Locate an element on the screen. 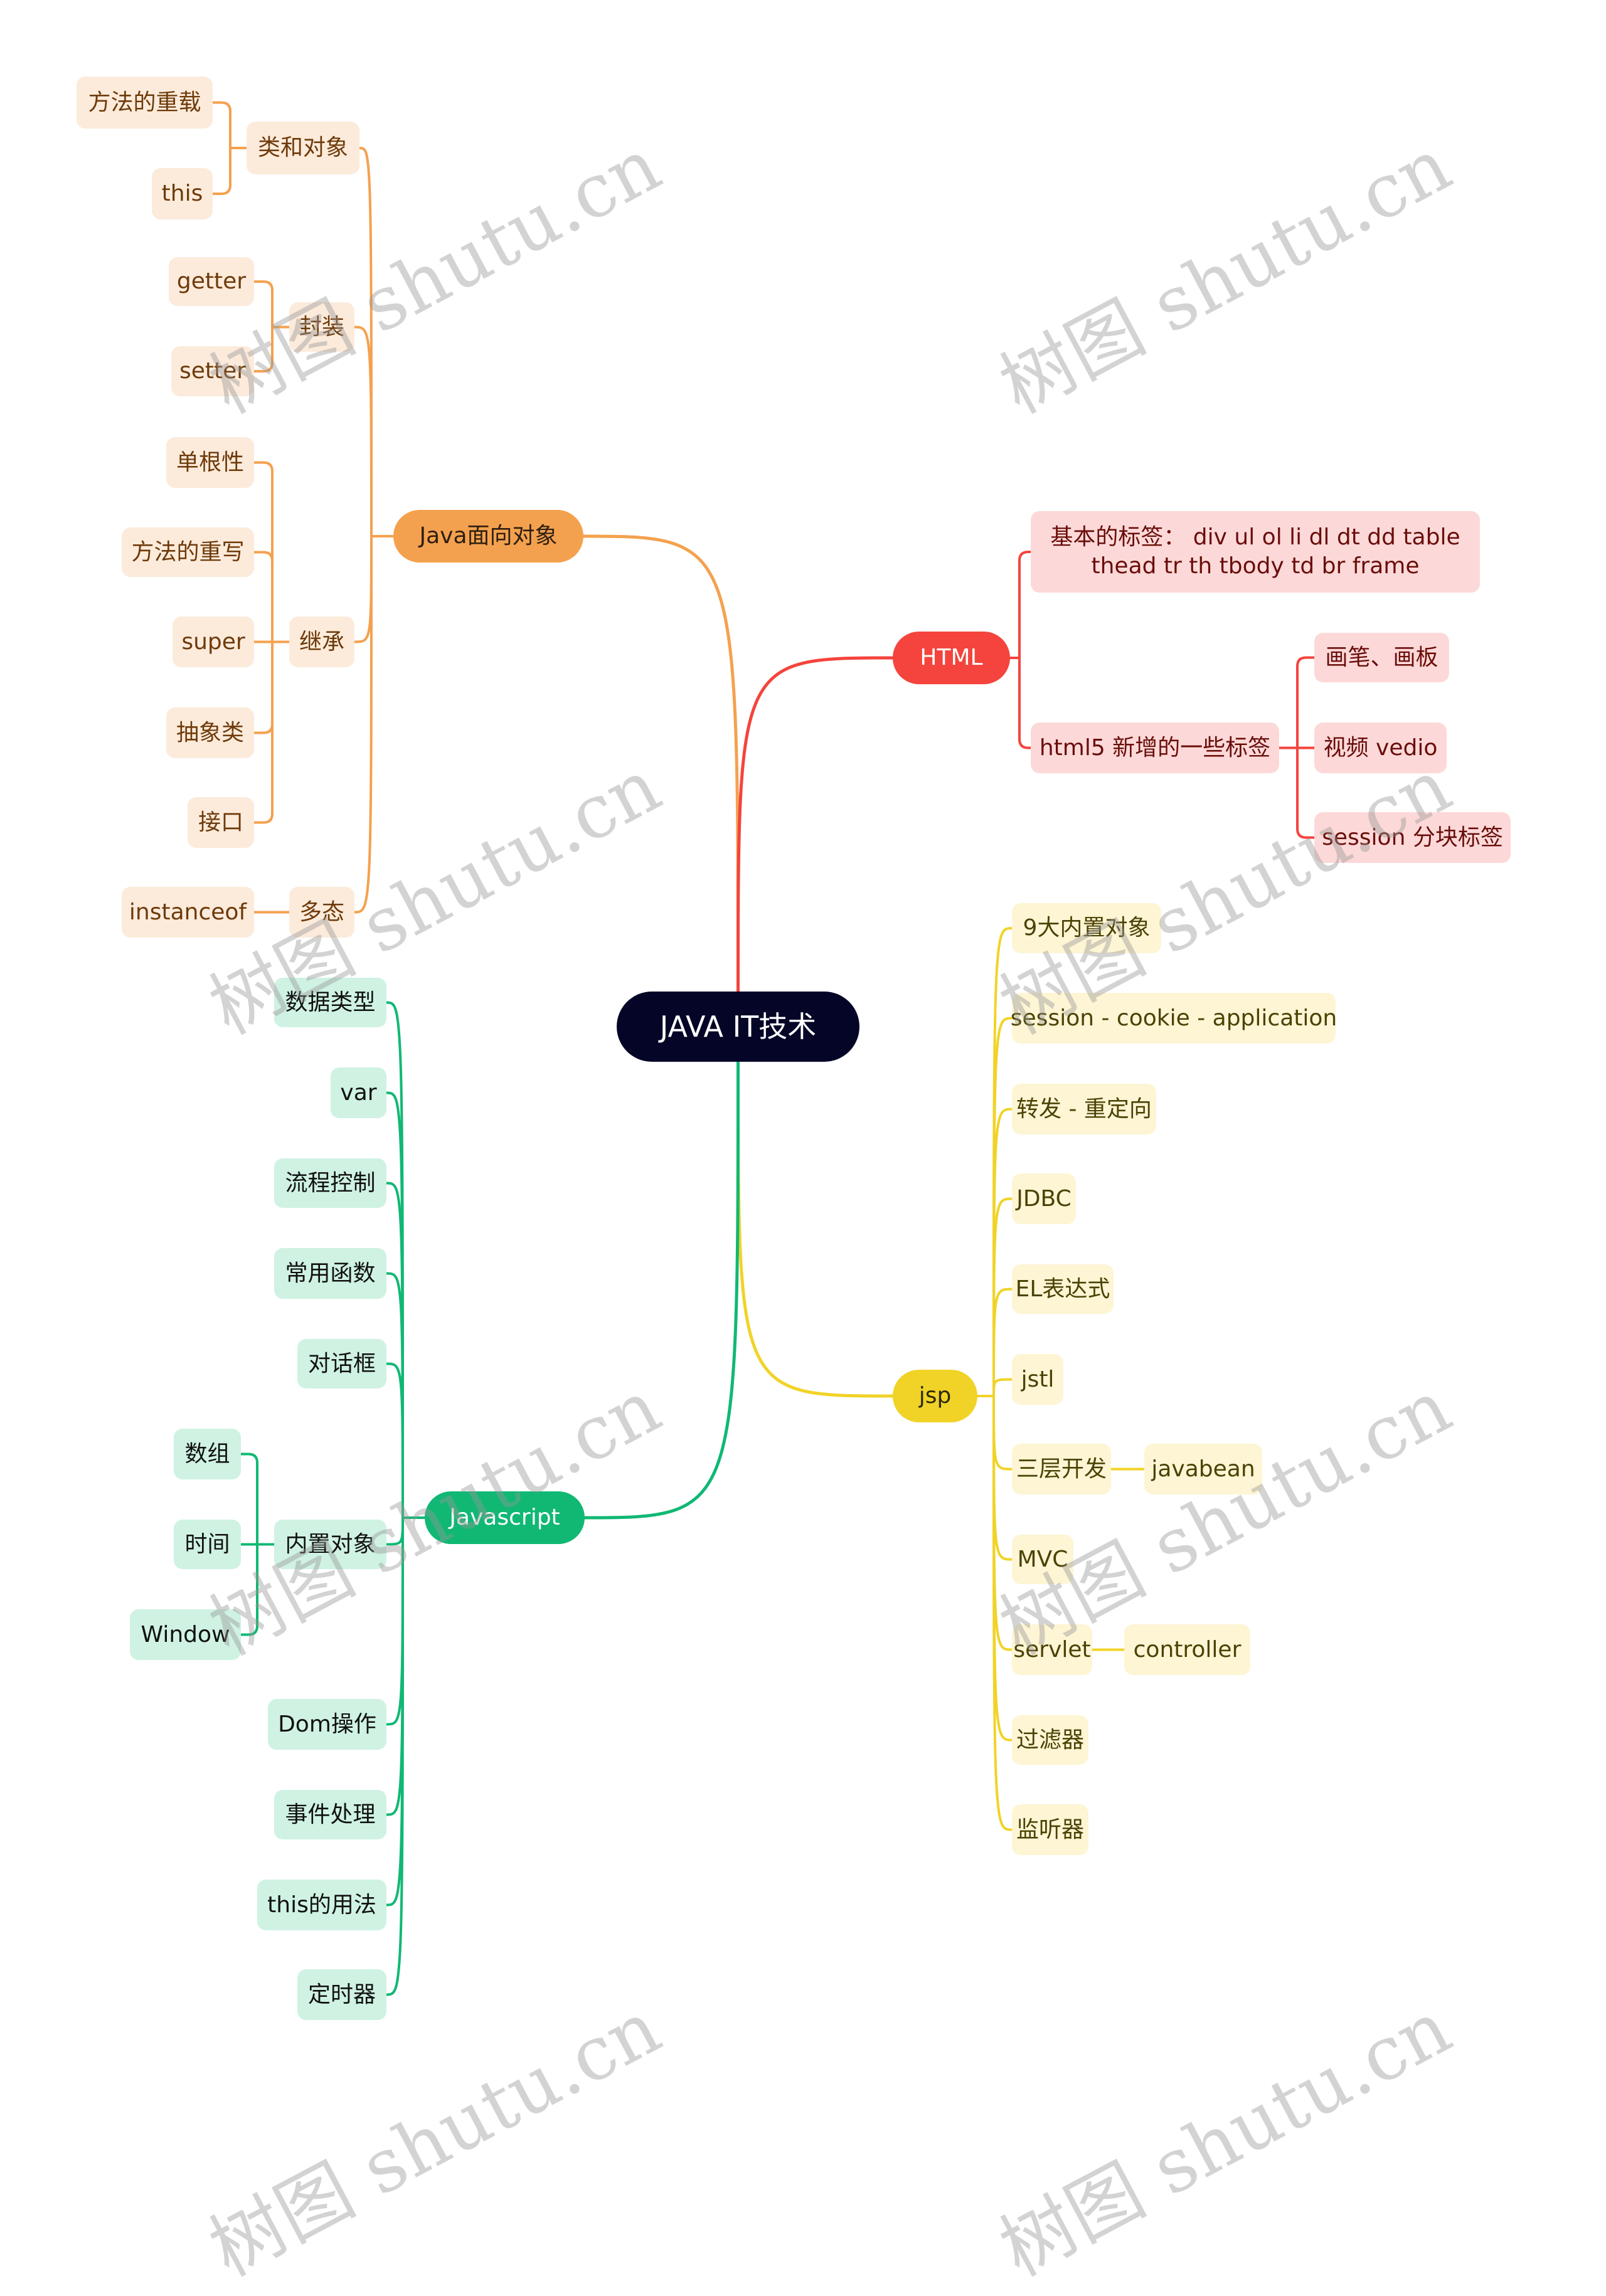 The image size is (1606, 2296). topic-event-handling: 事件处理 is located at coordinates (330, 1814).